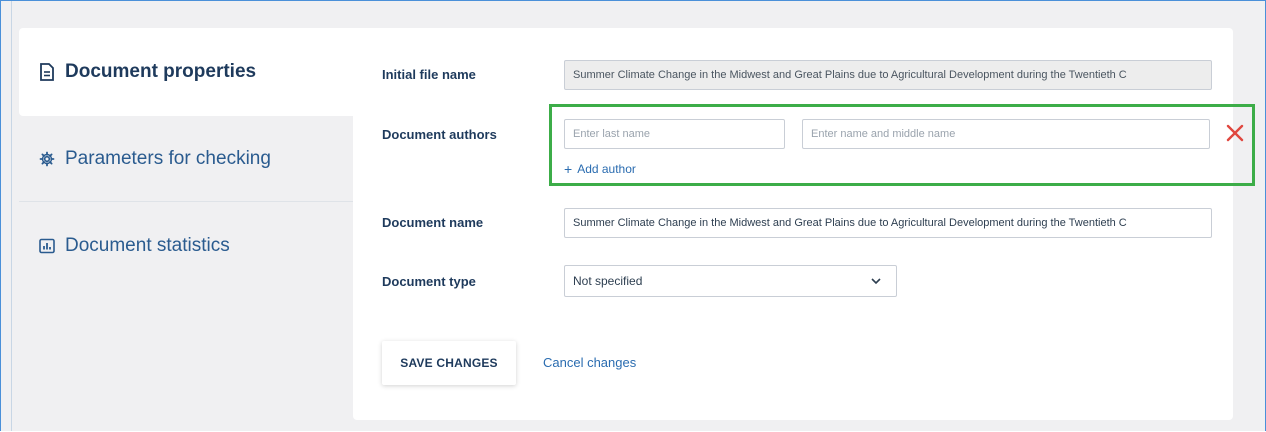 The height and width of the screenshot is (432, 1266). Describe the element at coordinates (1006, 134) in the screenshot. I see `name-middle-name-input: Enter name and middle name` at that location.